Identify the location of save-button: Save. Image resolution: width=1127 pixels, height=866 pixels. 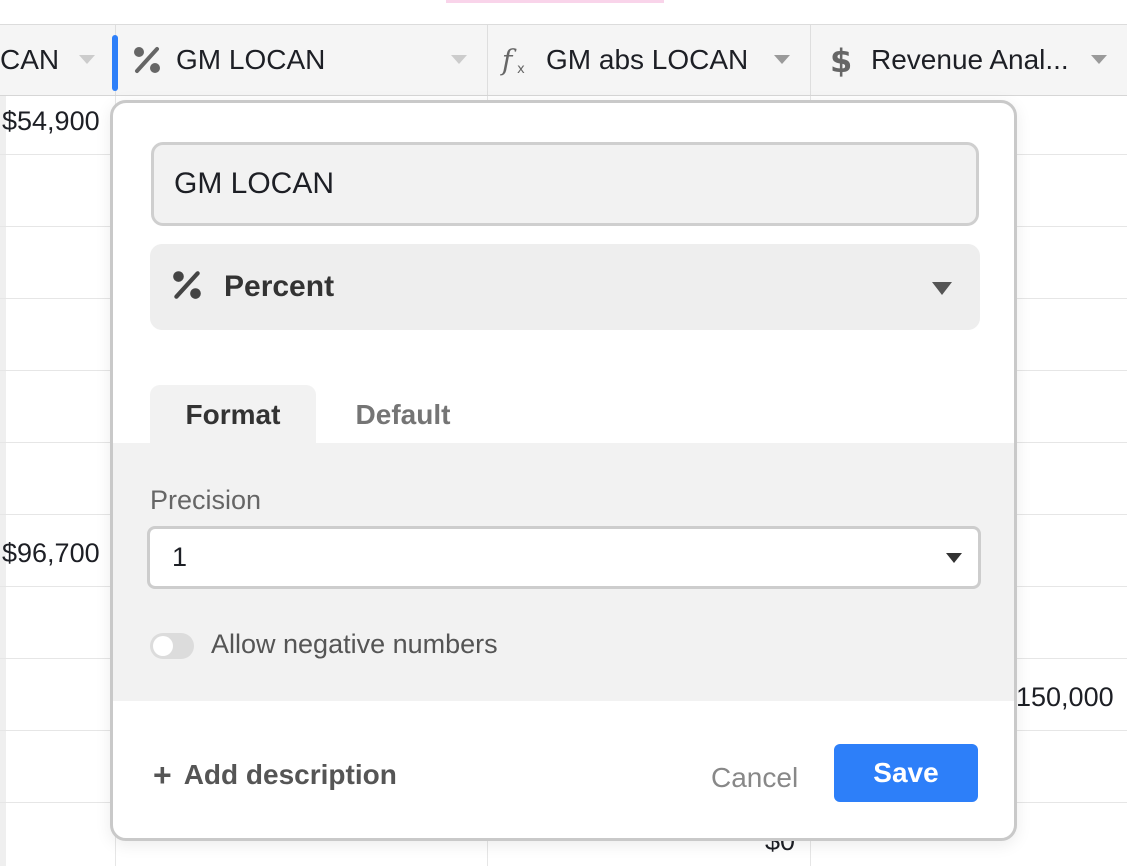
(906, 773).